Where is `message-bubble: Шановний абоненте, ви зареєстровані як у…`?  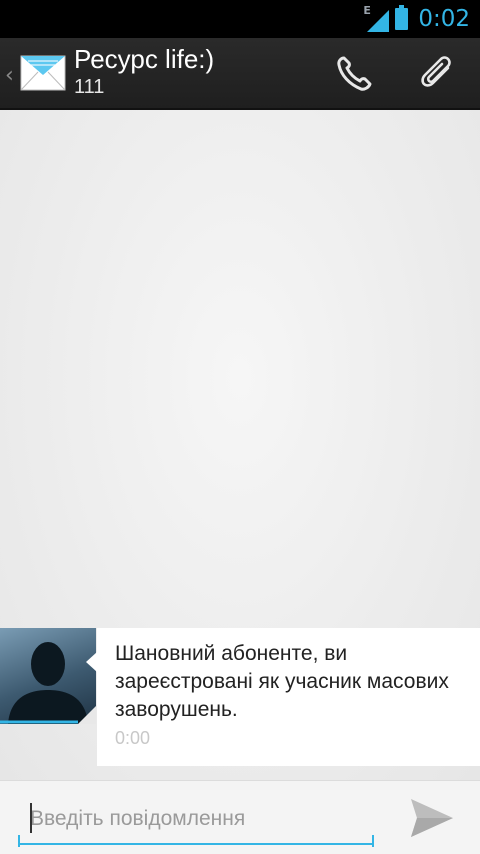
message-bubble: Шановний абоненте, ви зареєстровані як у… is located at coordinates (288, 697).